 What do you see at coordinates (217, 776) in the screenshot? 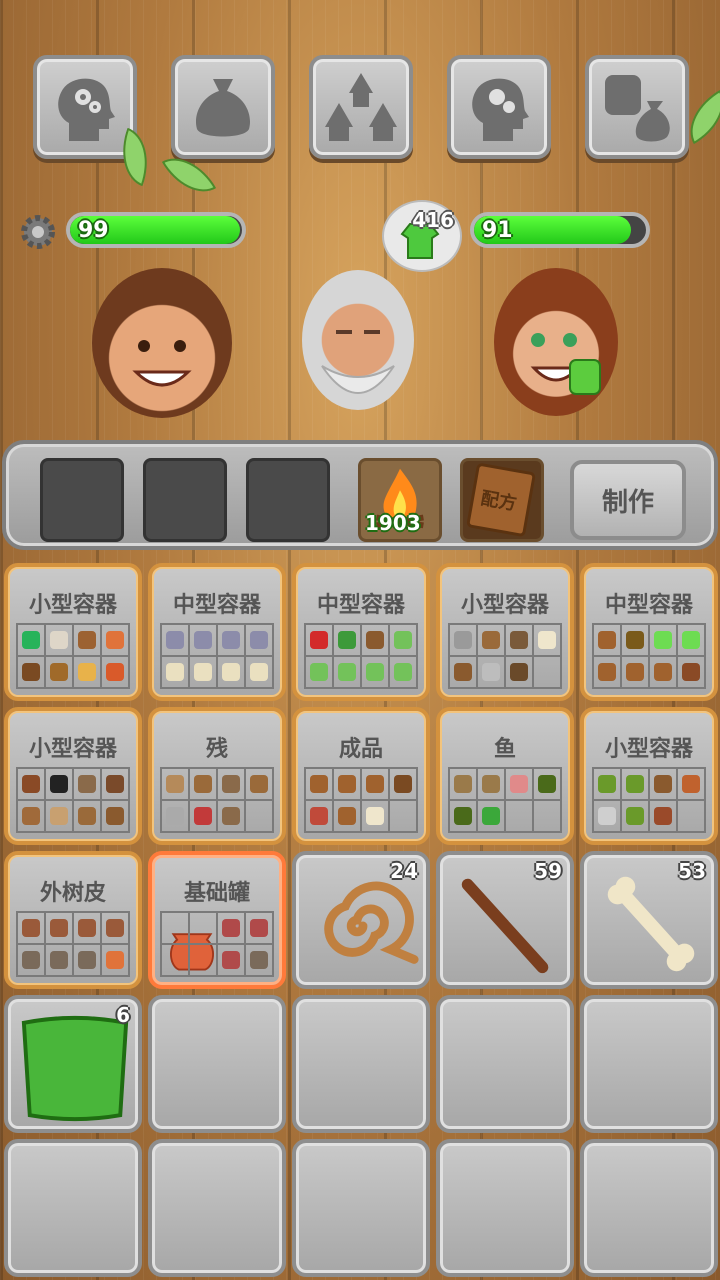
I see `container-slot: 残` at bounding box center [217, 776].